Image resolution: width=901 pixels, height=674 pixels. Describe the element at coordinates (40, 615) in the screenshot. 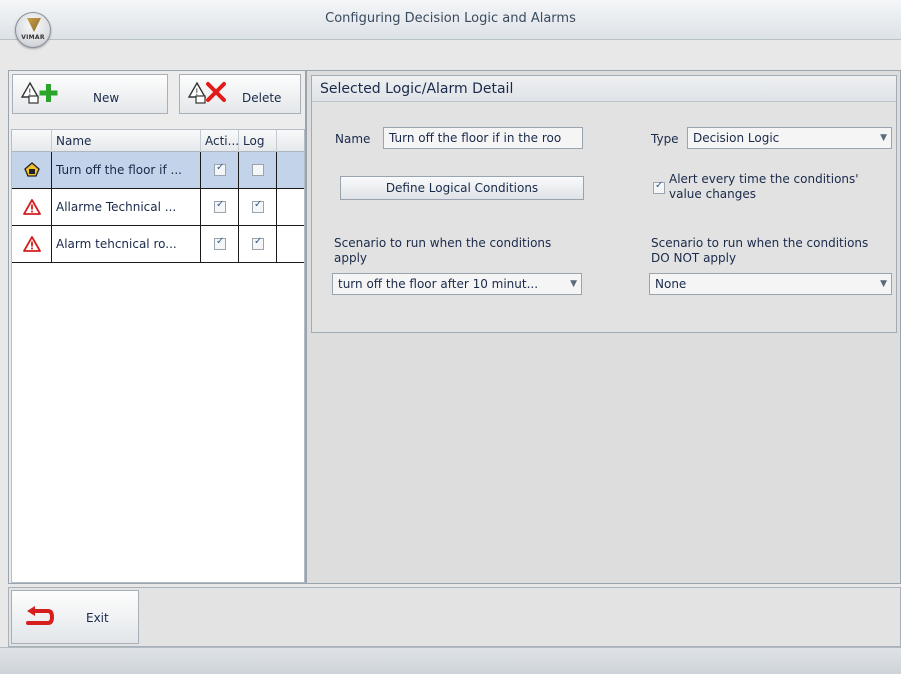

I see `exit-arrow-icon` at that location.